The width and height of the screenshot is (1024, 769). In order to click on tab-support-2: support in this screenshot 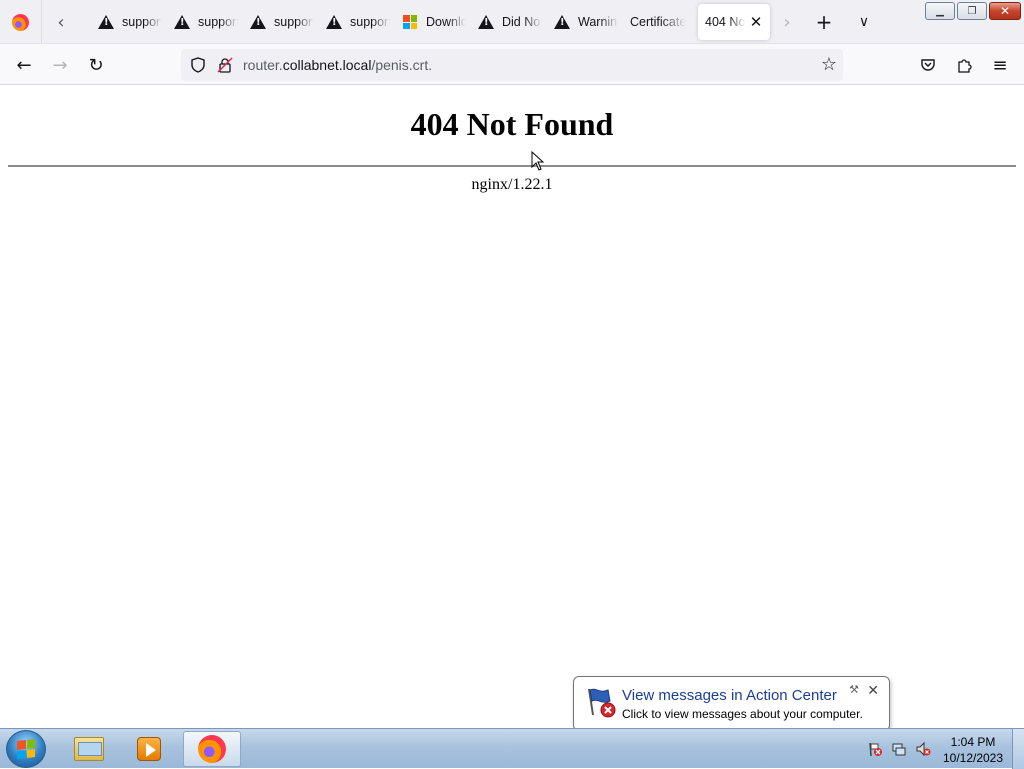, I will do `click(202, 22)`.